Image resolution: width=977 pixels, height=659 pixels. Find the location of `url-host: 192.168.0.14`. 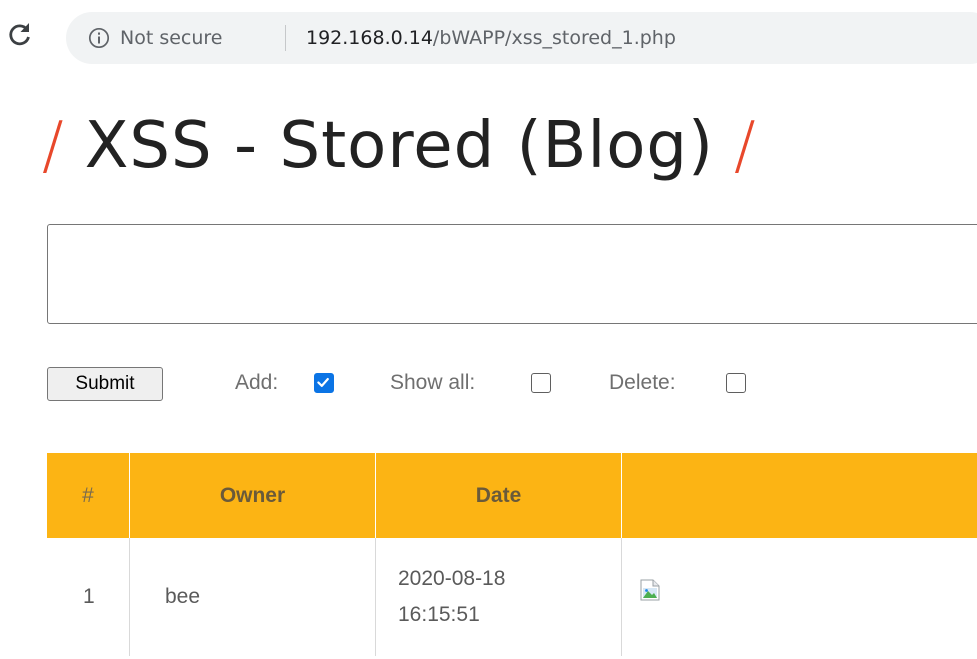

url-host: 192.168.0.14 is located at coordinates (369, 38).